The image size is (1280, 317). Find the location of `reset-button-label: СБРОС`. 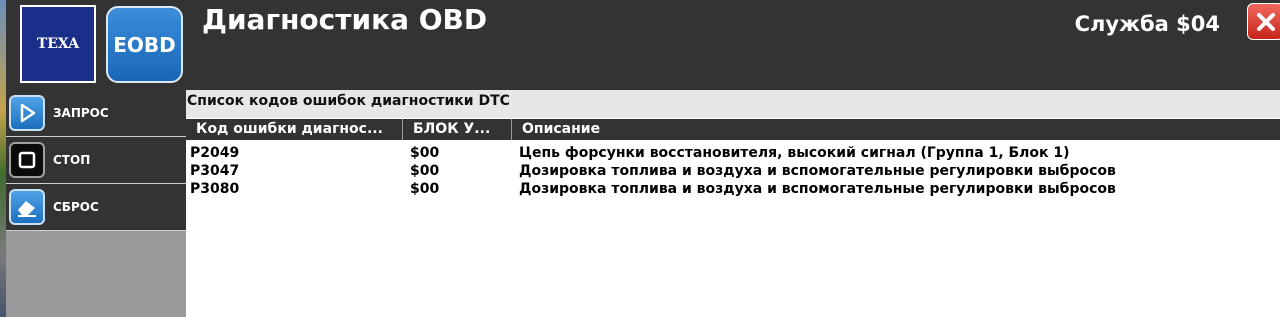

reset-button-label: СБРОС is located at coordinates (76, 207).